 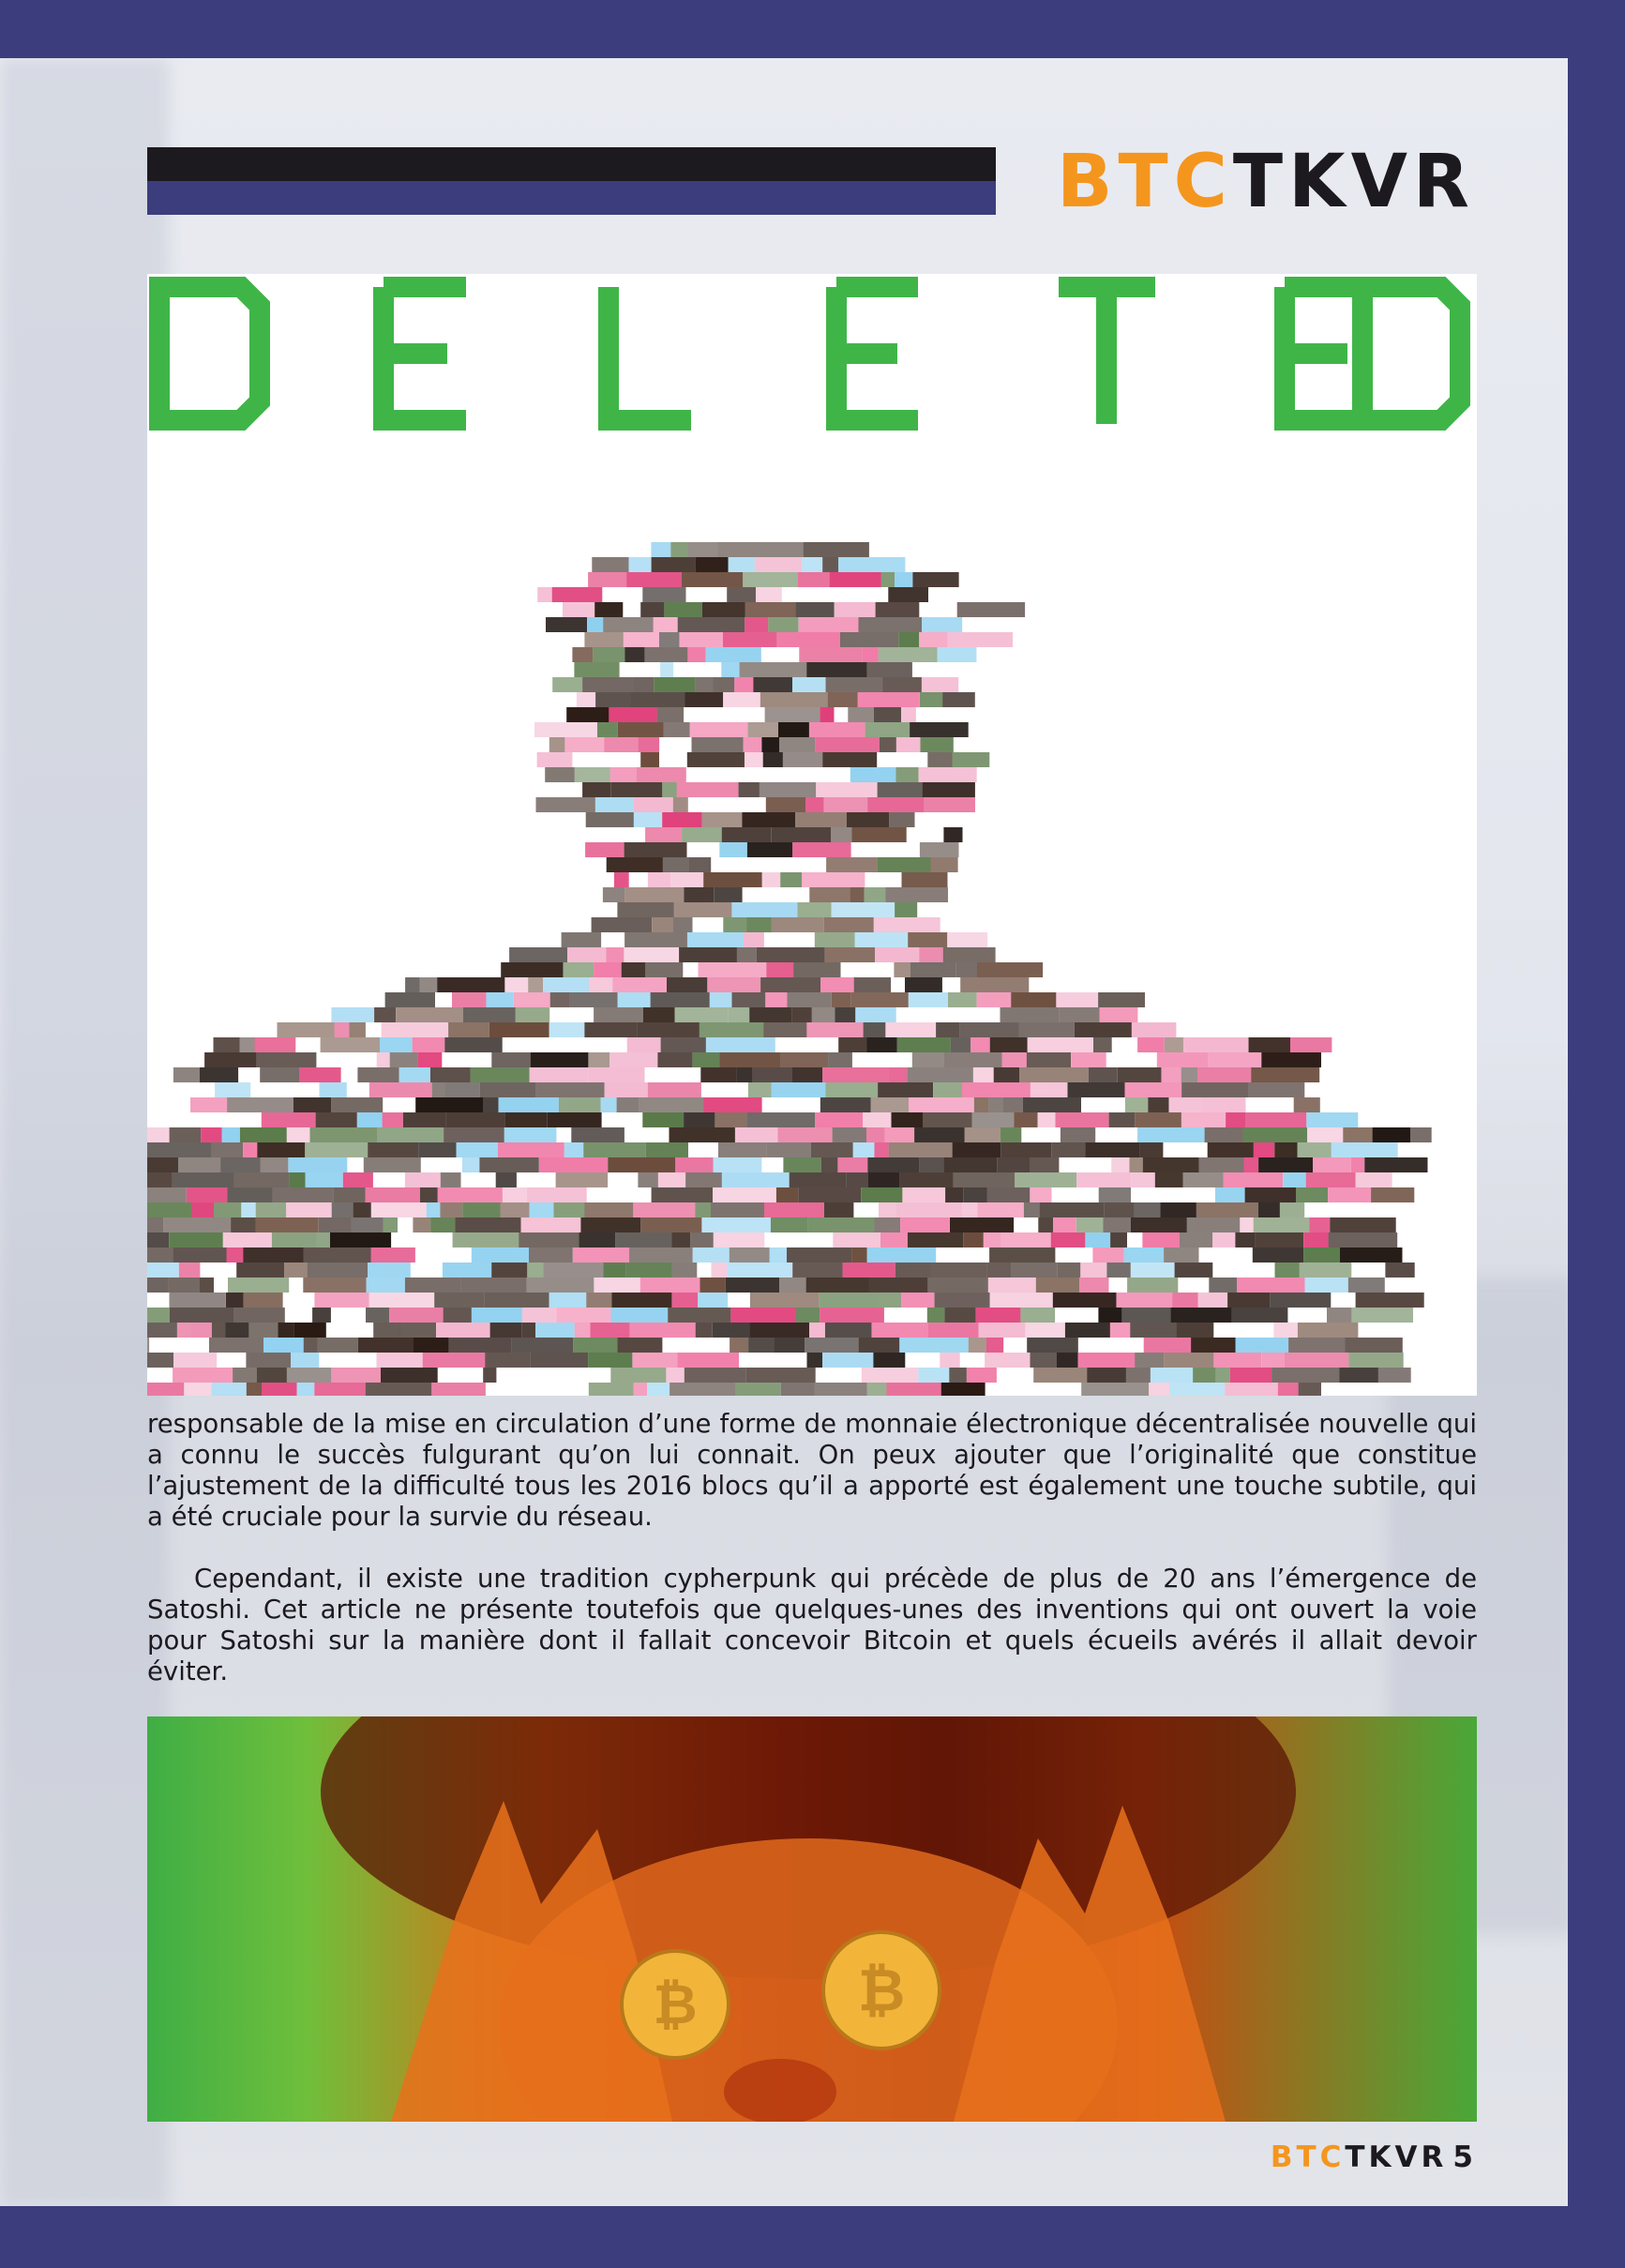 What do you see at coordinates (1308, 2157) in the screenshot?
I see `footer-brand-btc: BTC` at bounding box center [1308, 2157].